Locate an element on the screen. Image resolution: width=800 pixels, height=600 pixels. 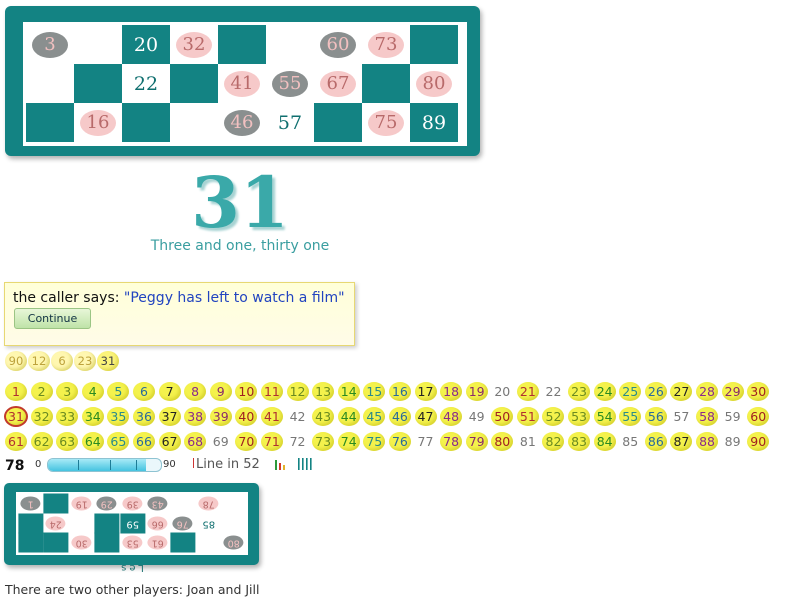
board-number: 49 is located at coordinates (476, 416).